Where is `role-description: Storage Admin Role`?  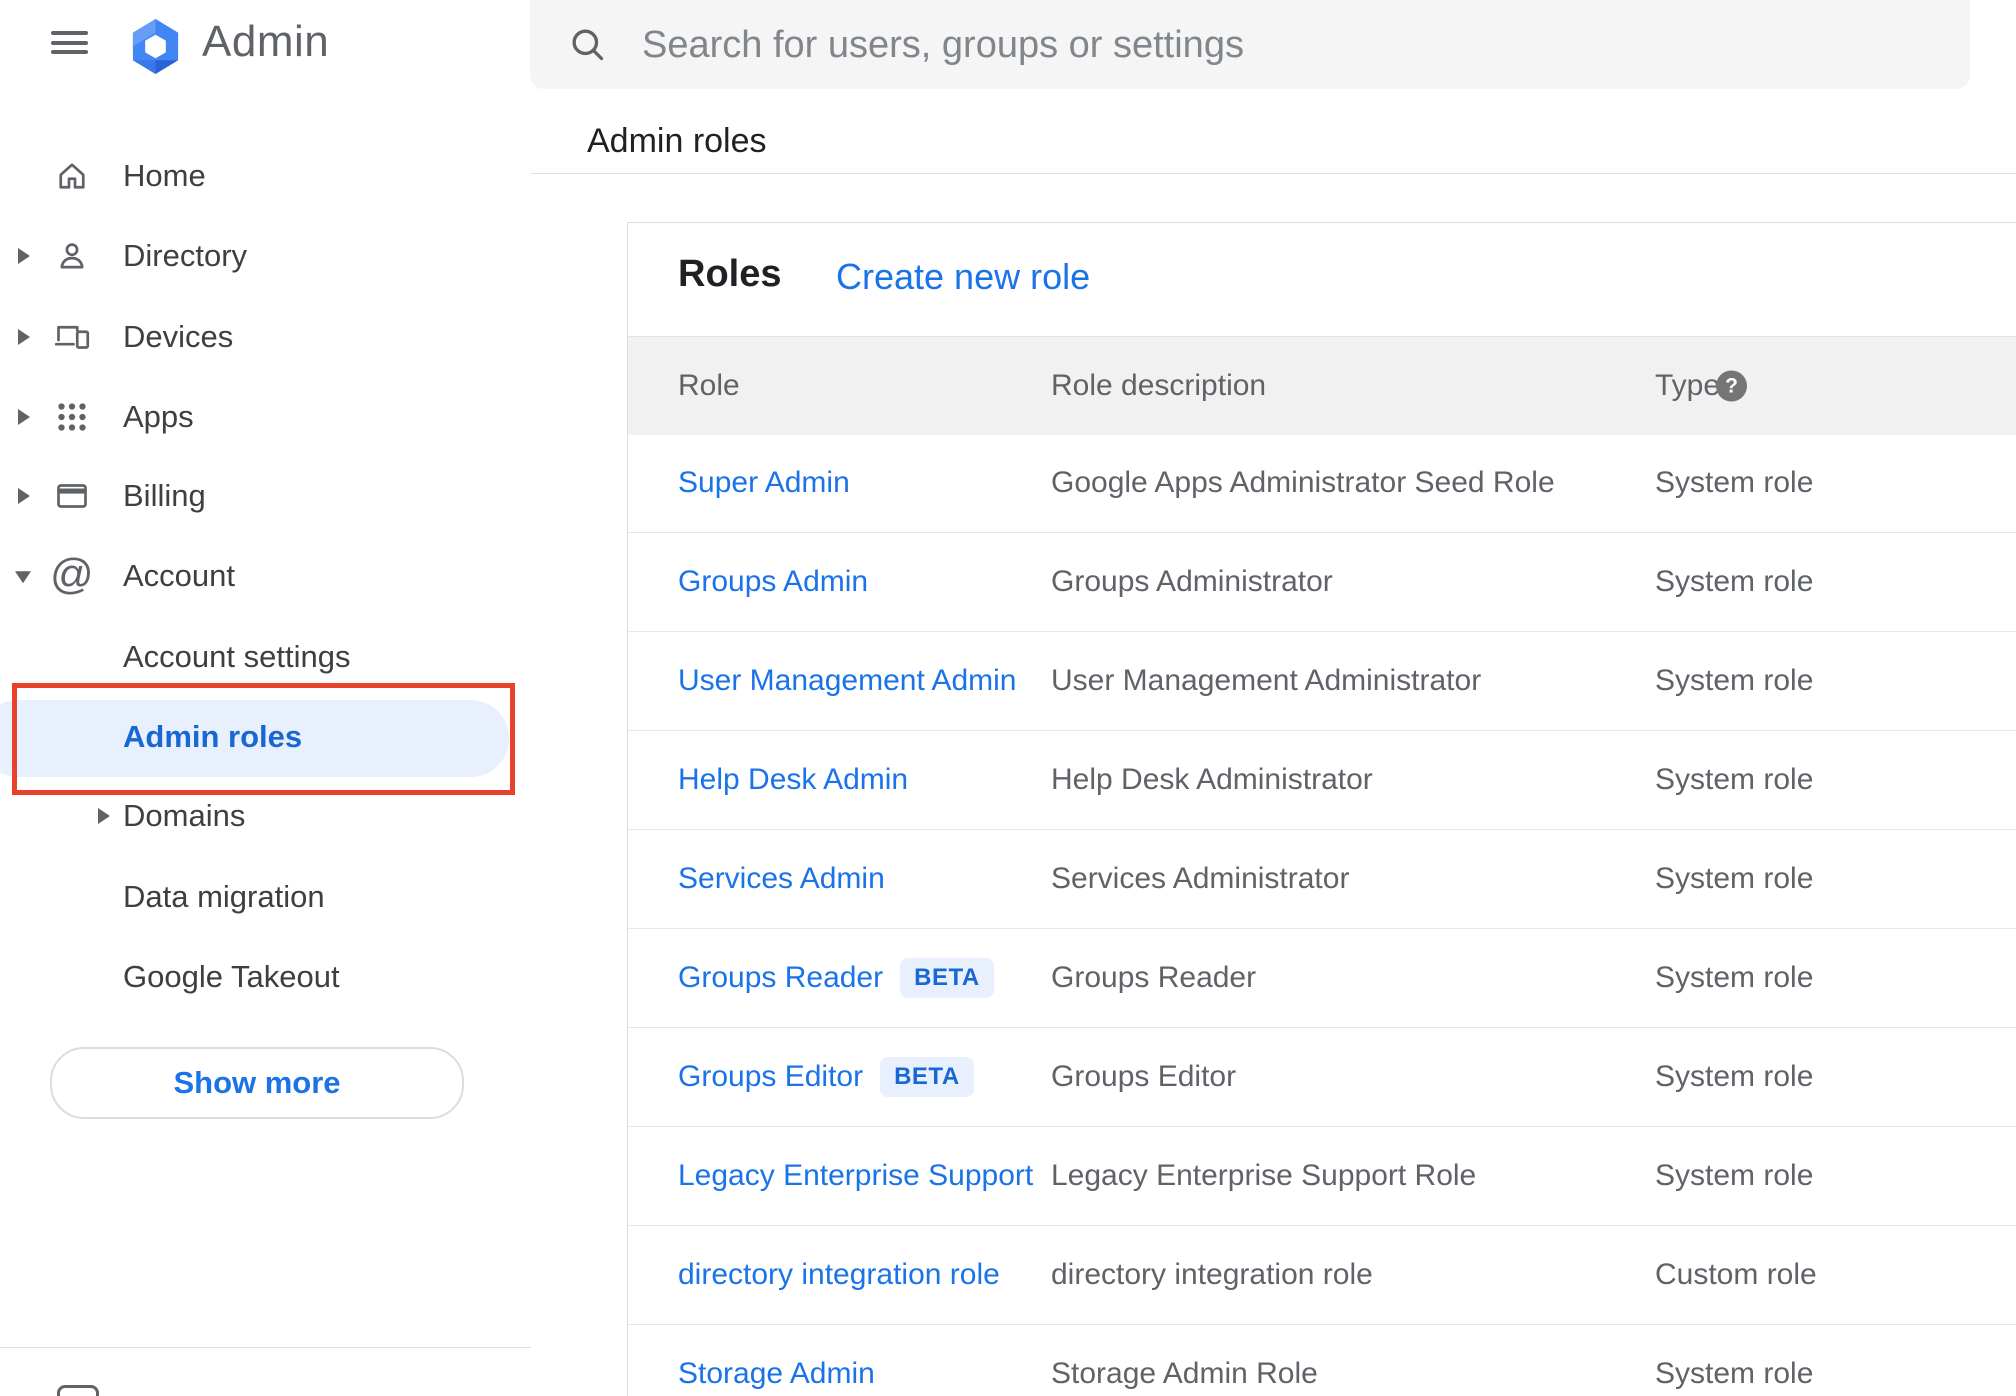
role-description: Storage Admin Role is located at coordinates (1184, 1373).